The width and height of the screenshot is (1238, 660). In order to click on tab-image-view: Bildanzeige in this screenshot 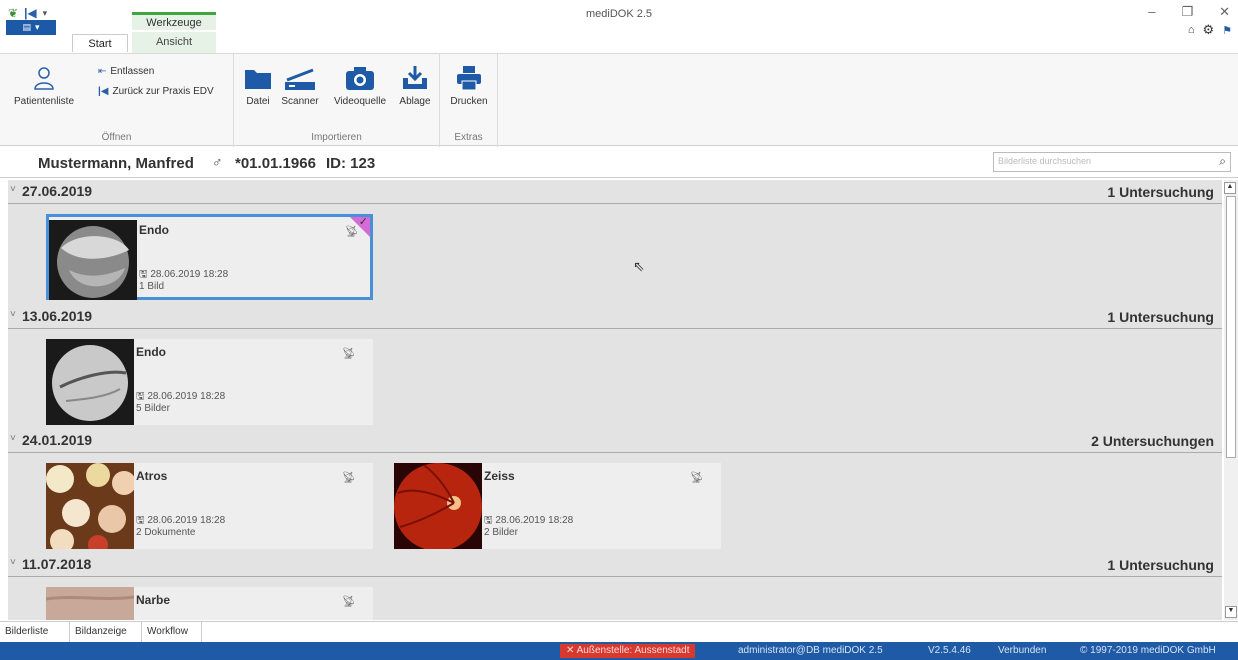, I will do `click(106, 632)`.